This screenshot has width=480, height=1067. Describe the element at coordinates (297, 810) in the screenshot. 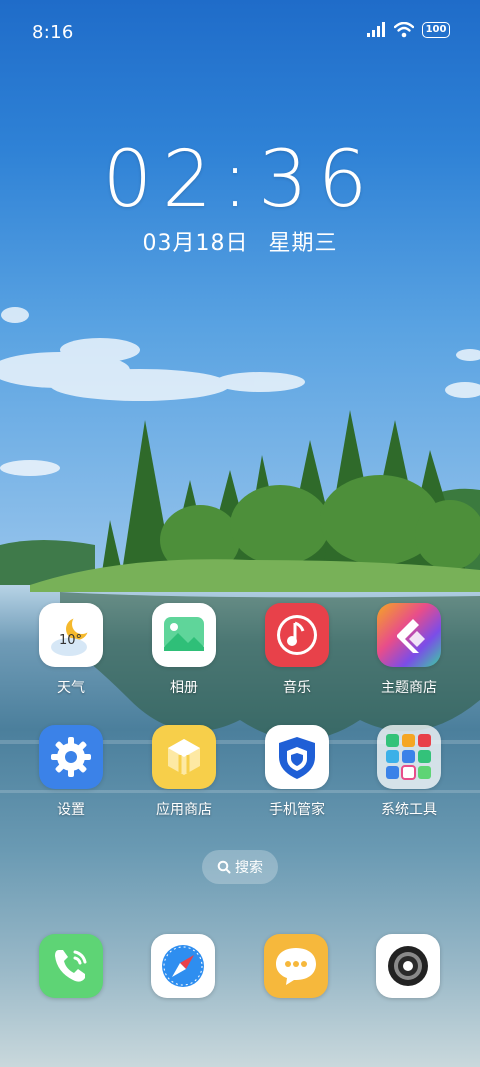

I see `app-label: 手机管家` at that location.